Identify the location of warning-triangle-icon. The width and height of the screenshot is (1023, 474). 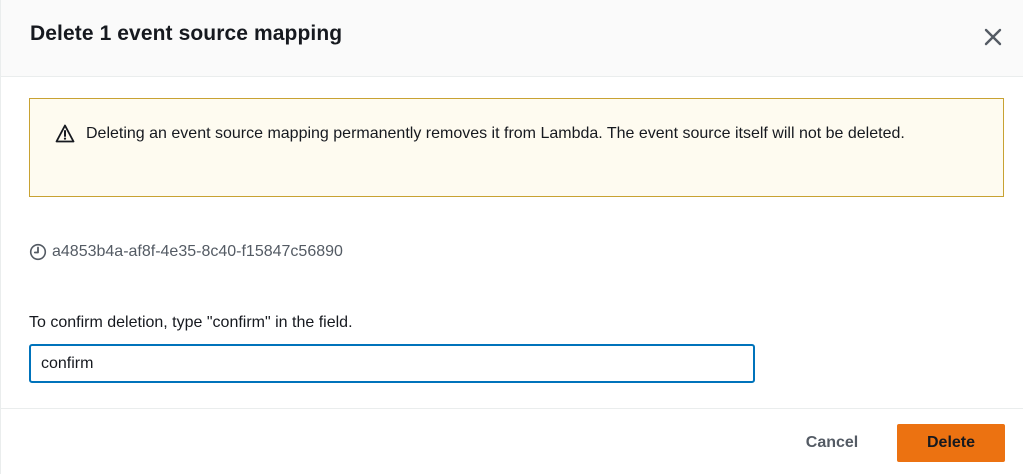
(65, 133).